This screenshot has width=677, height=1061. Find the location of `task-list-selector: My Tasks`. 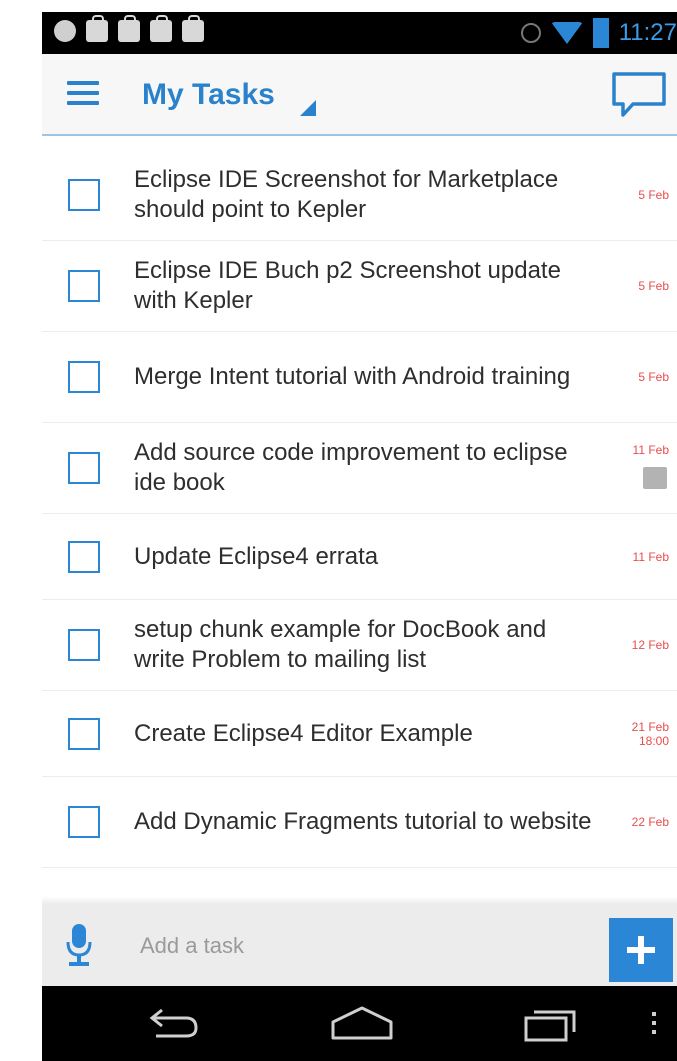

task-list-selector: My Tasks is located at coordinates (208, 95).